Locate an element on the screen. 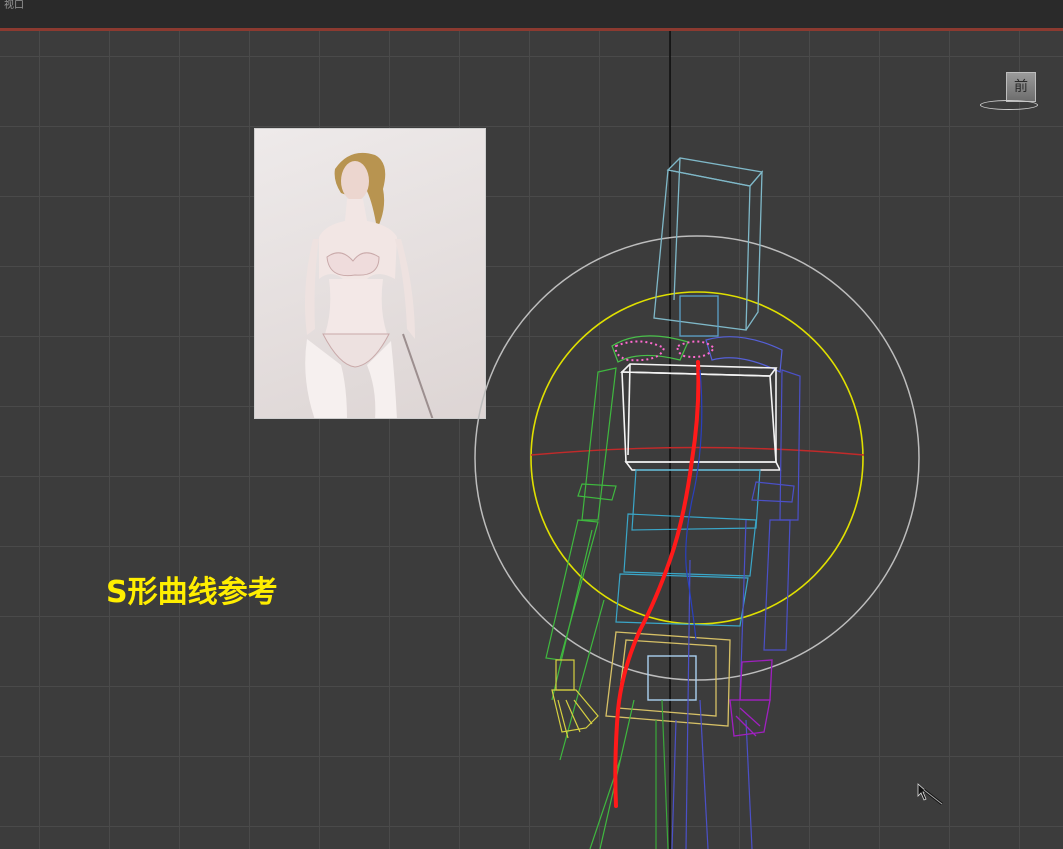 The image size is (1063, 849). right-hand-bones is located at coordinates (751, 698).